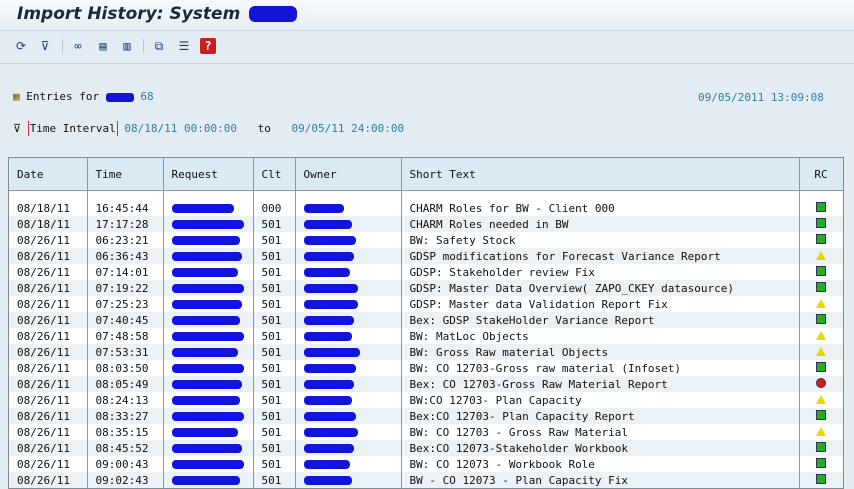  What do you see at coordinates (125, 174) in the screenshot?
I see `column-header-time: Time` at bounding box center [125, 174].